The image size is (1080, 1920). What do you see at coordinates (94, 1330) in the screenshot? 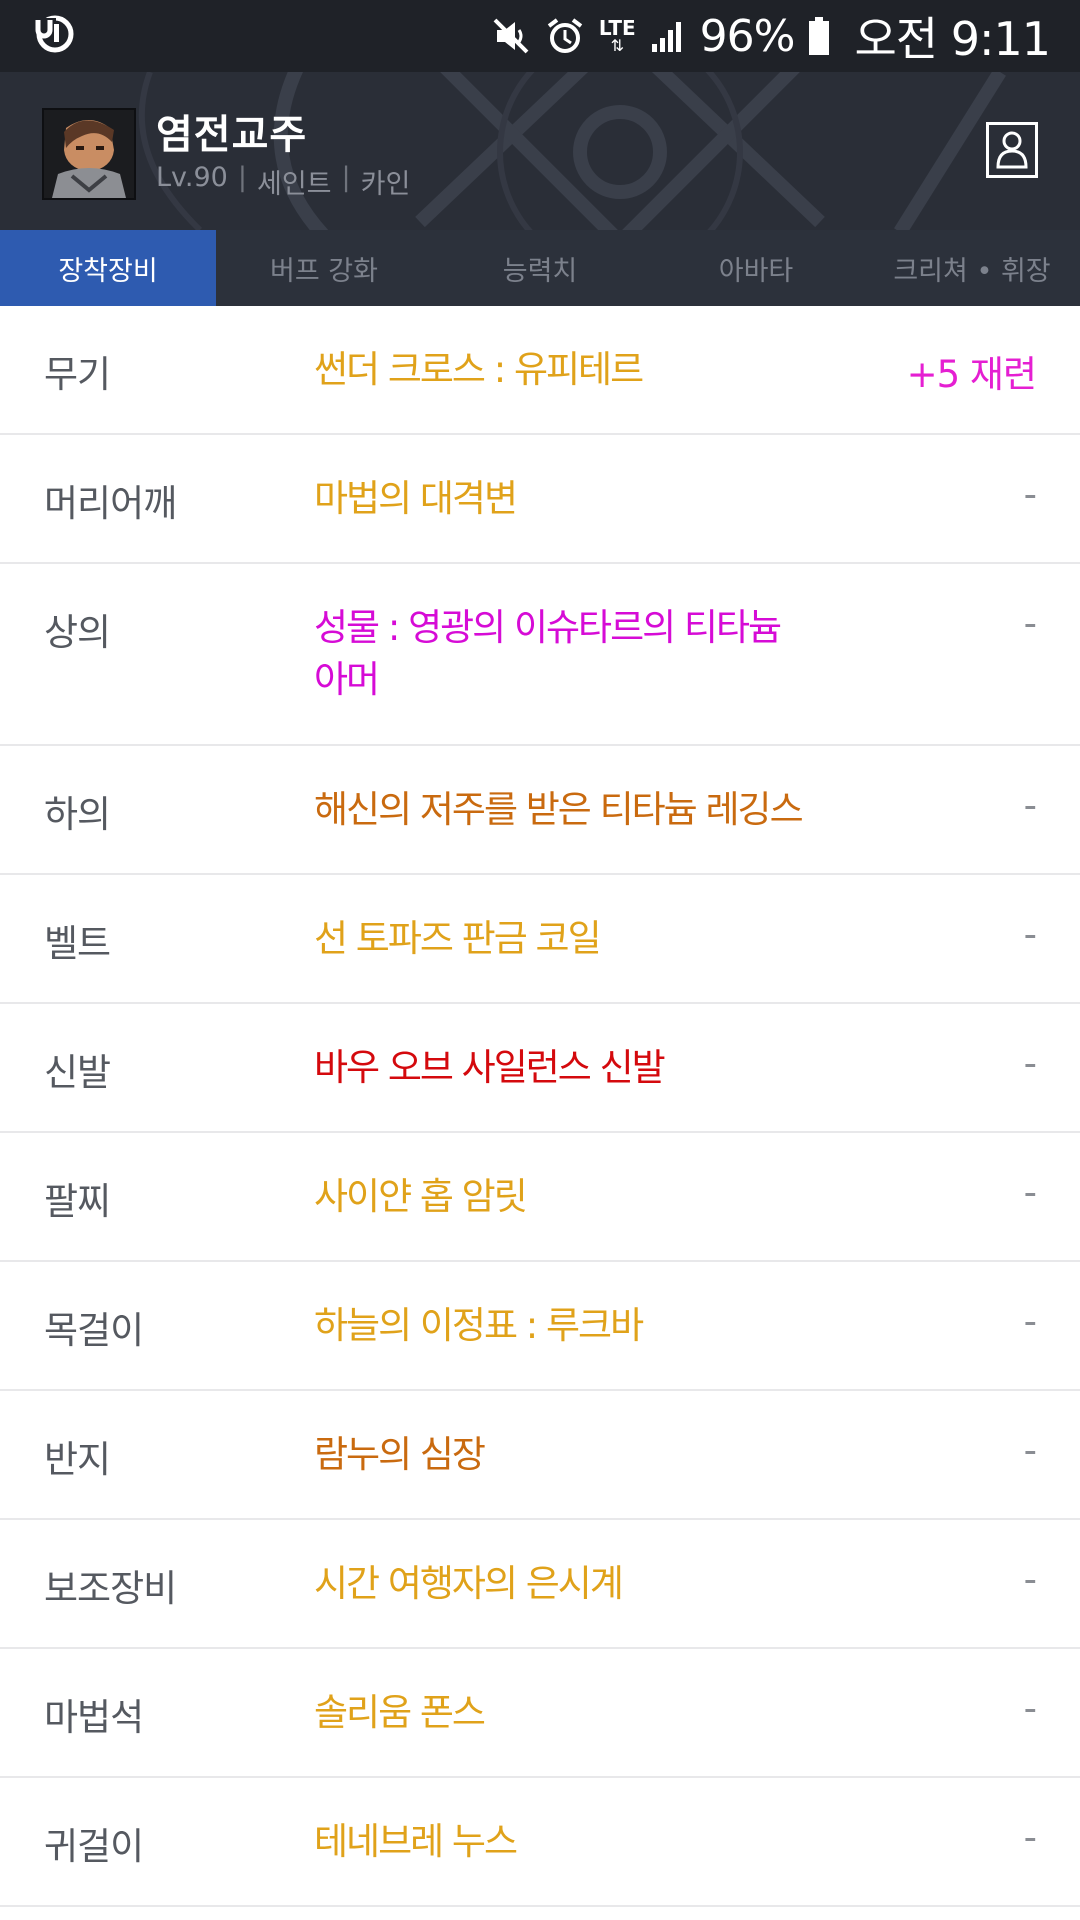
I see `slot-label: 목걸이` at bounding box center [94, 1330].